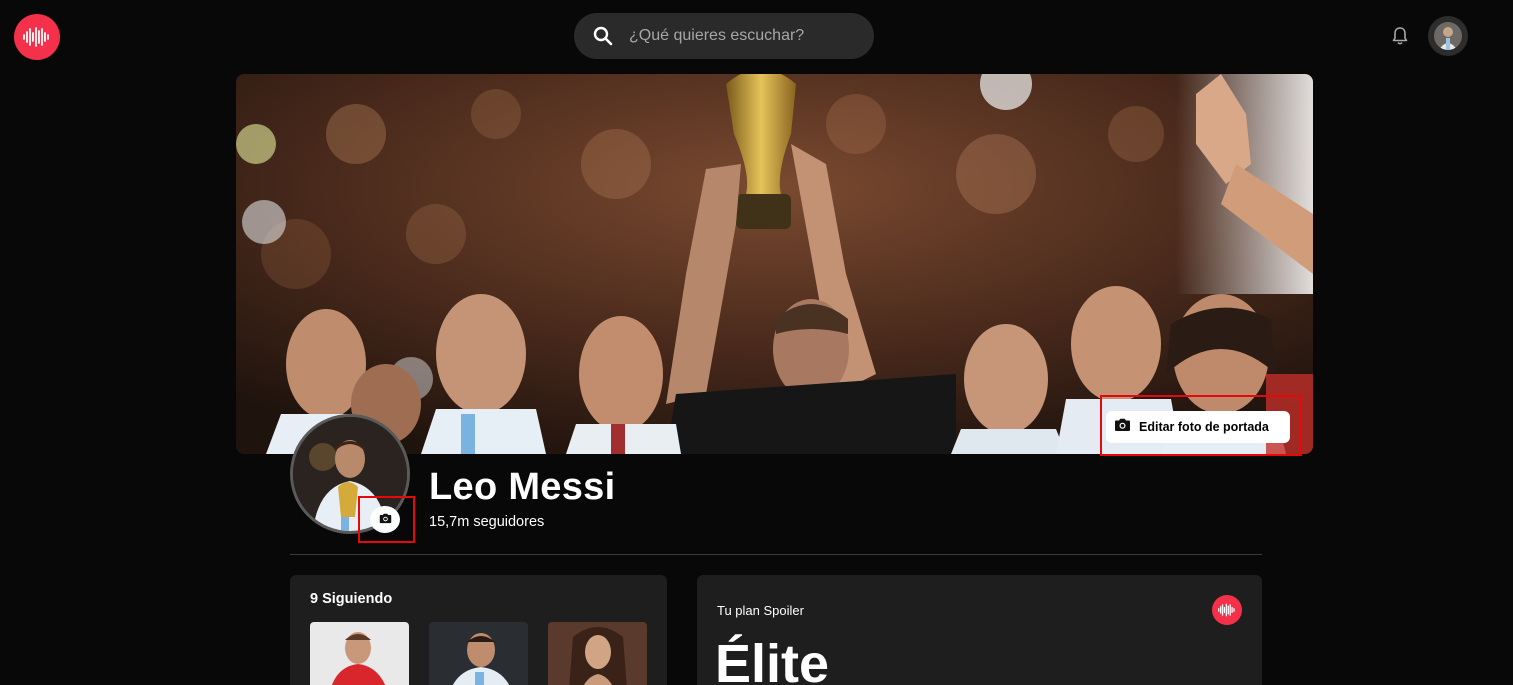 The height and width of the screenshot is (685, 1513). I want to click on edit-cover-button: Editar foto de portada, so click(1198, 427).